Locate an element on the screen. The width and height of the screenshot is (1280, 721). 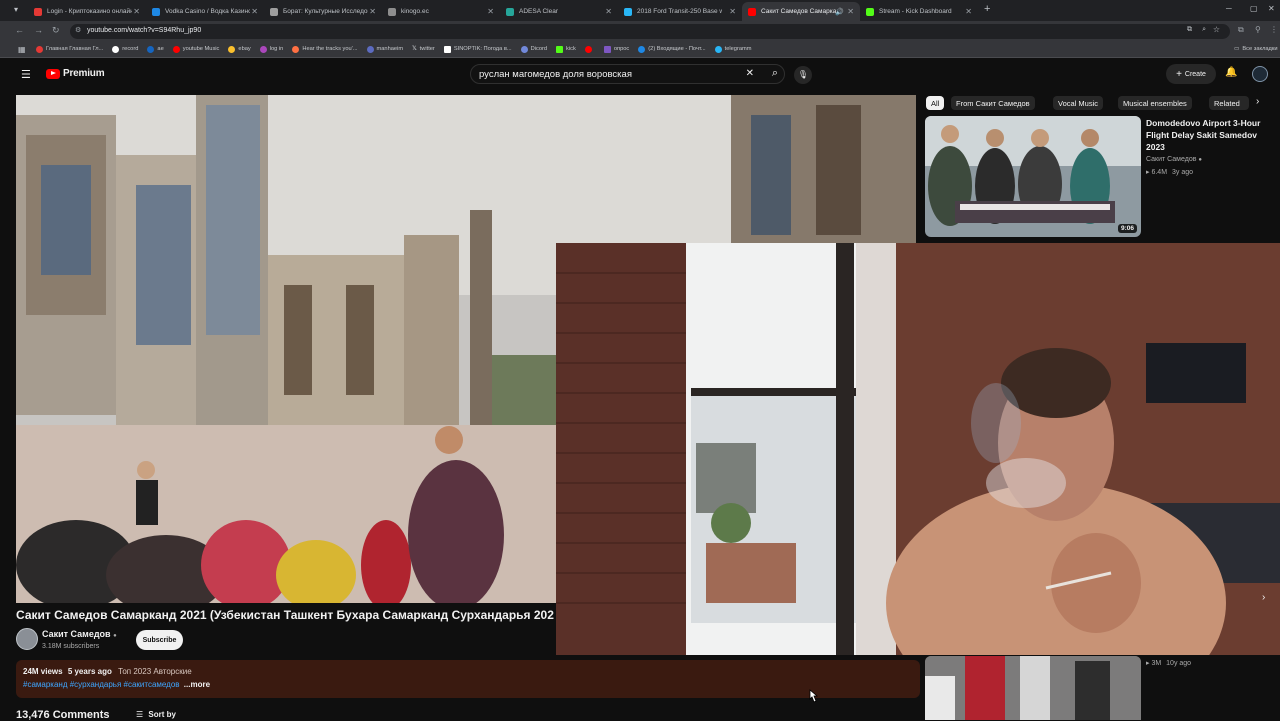
chip-related: Related is located at coordinates (1229, 103).